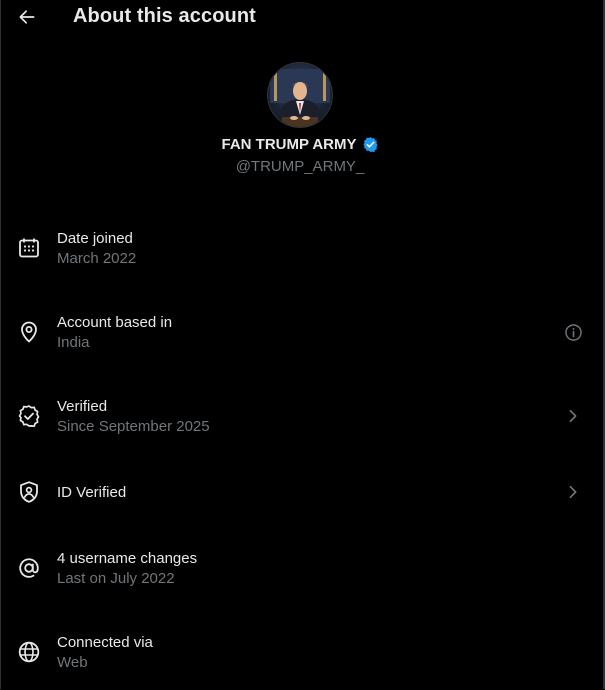  I want to click on display-name: FAN TRUMP ARMY, so click(289, 144).